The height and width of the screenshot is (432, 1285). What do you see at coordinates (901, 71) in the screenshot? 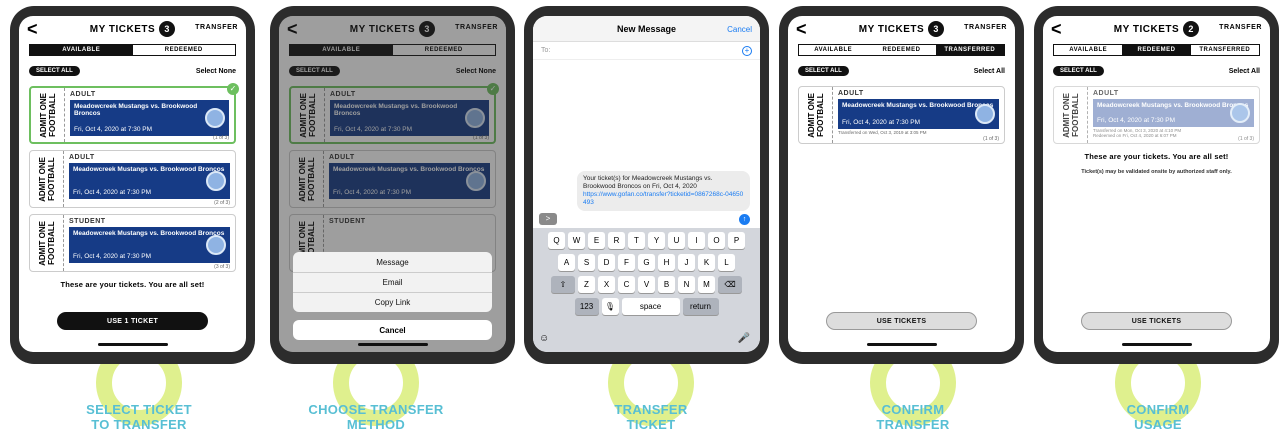
I see `select-row: SELECT ALL Select All` at bounding box center [901, 71].